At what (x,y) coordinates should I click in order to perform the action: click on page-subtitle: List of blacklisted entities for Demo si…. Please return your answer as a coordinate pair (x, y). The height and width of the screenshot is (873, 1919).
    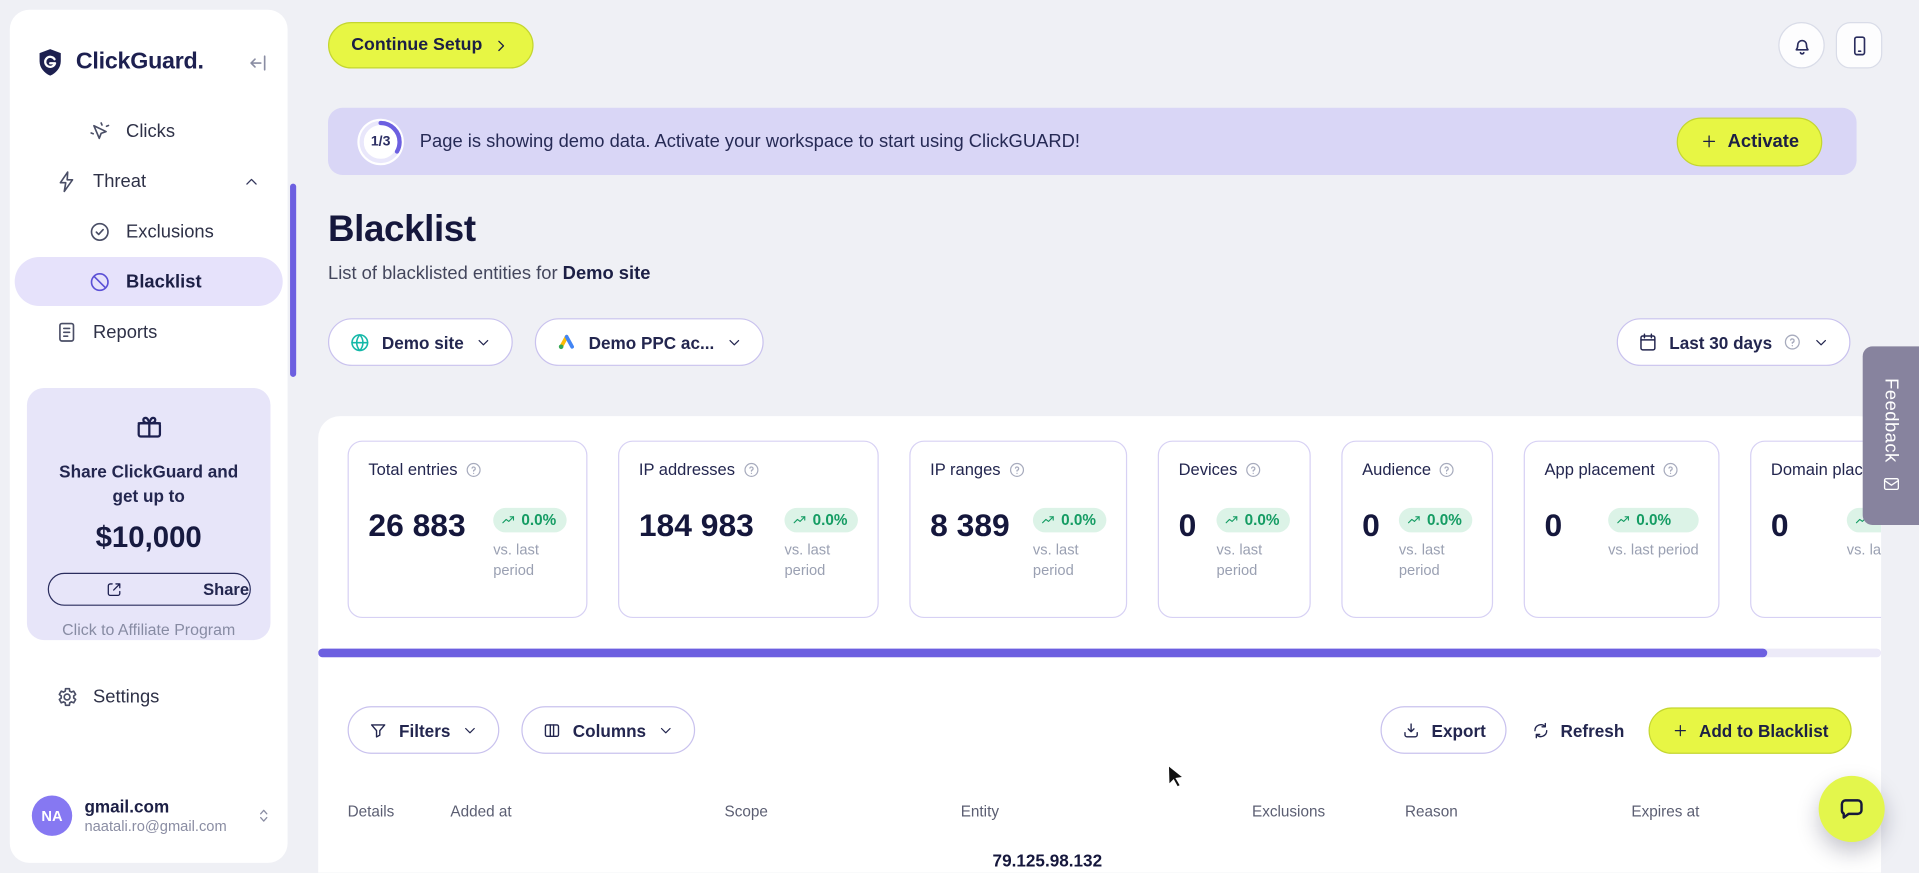
    Looking at the image, I should click on (489, 273).